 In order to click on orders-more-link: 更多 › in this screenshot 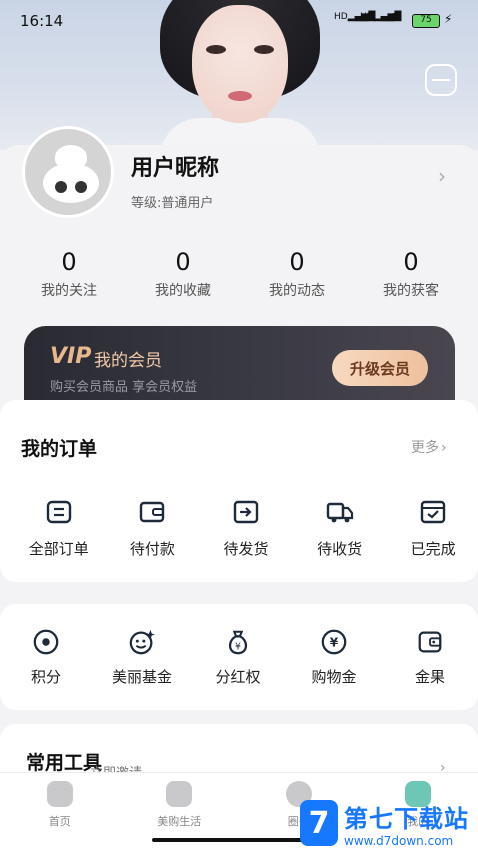, I will do `click(429, 447)`.